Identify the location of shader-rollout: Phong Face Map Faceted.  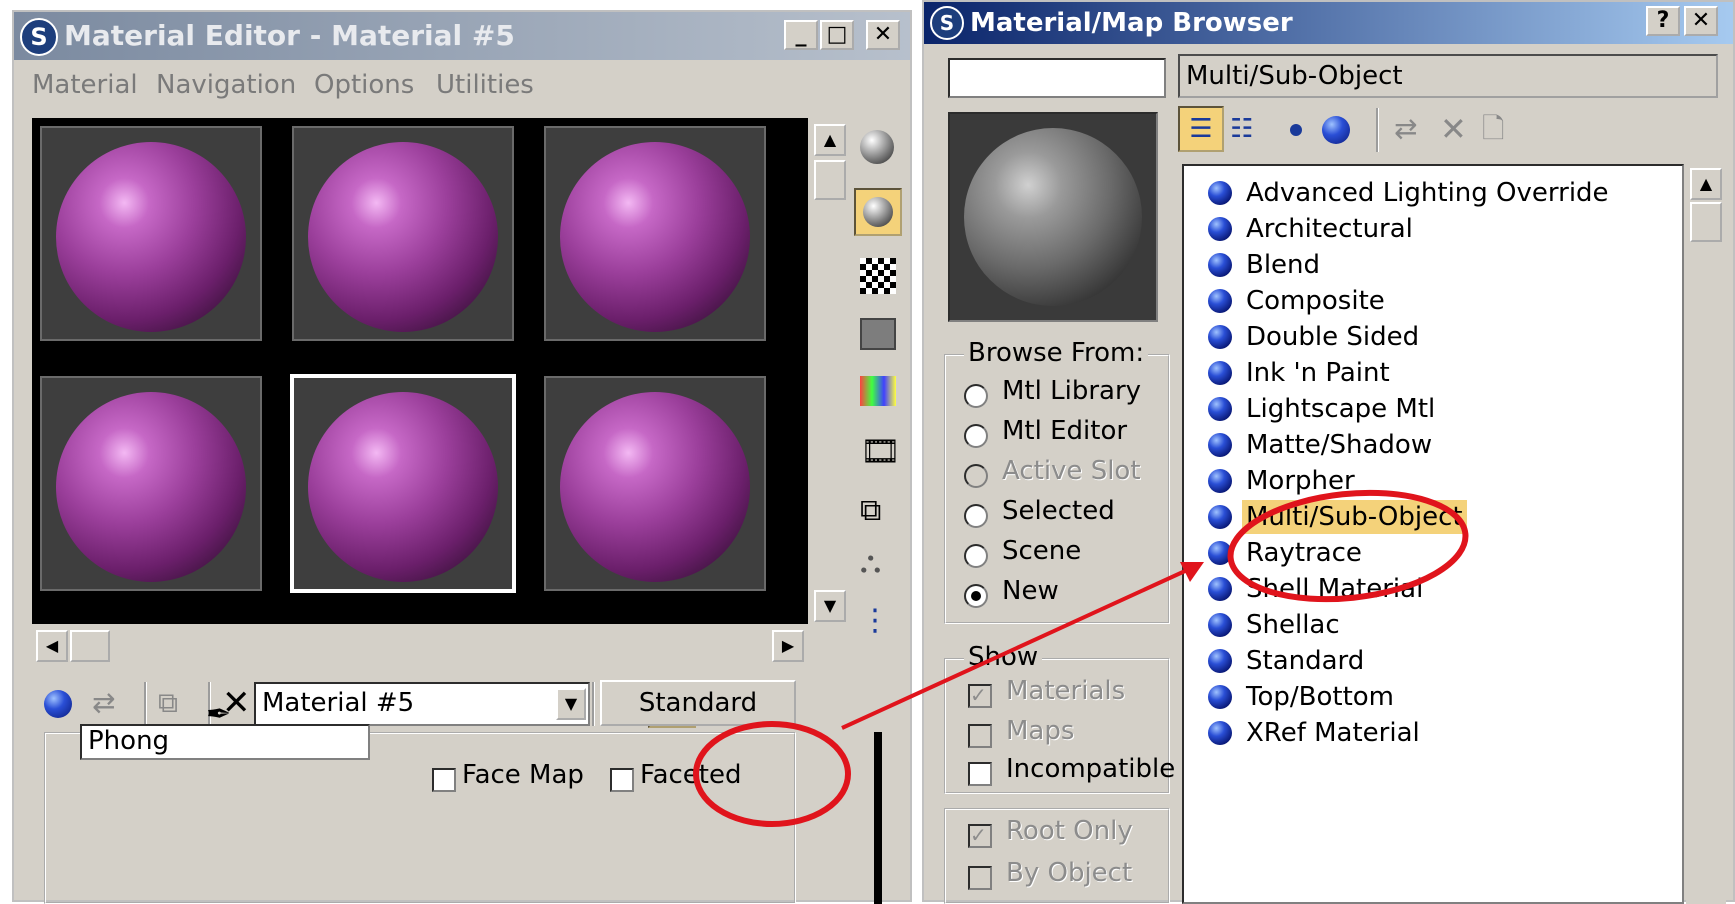
(420, 814).